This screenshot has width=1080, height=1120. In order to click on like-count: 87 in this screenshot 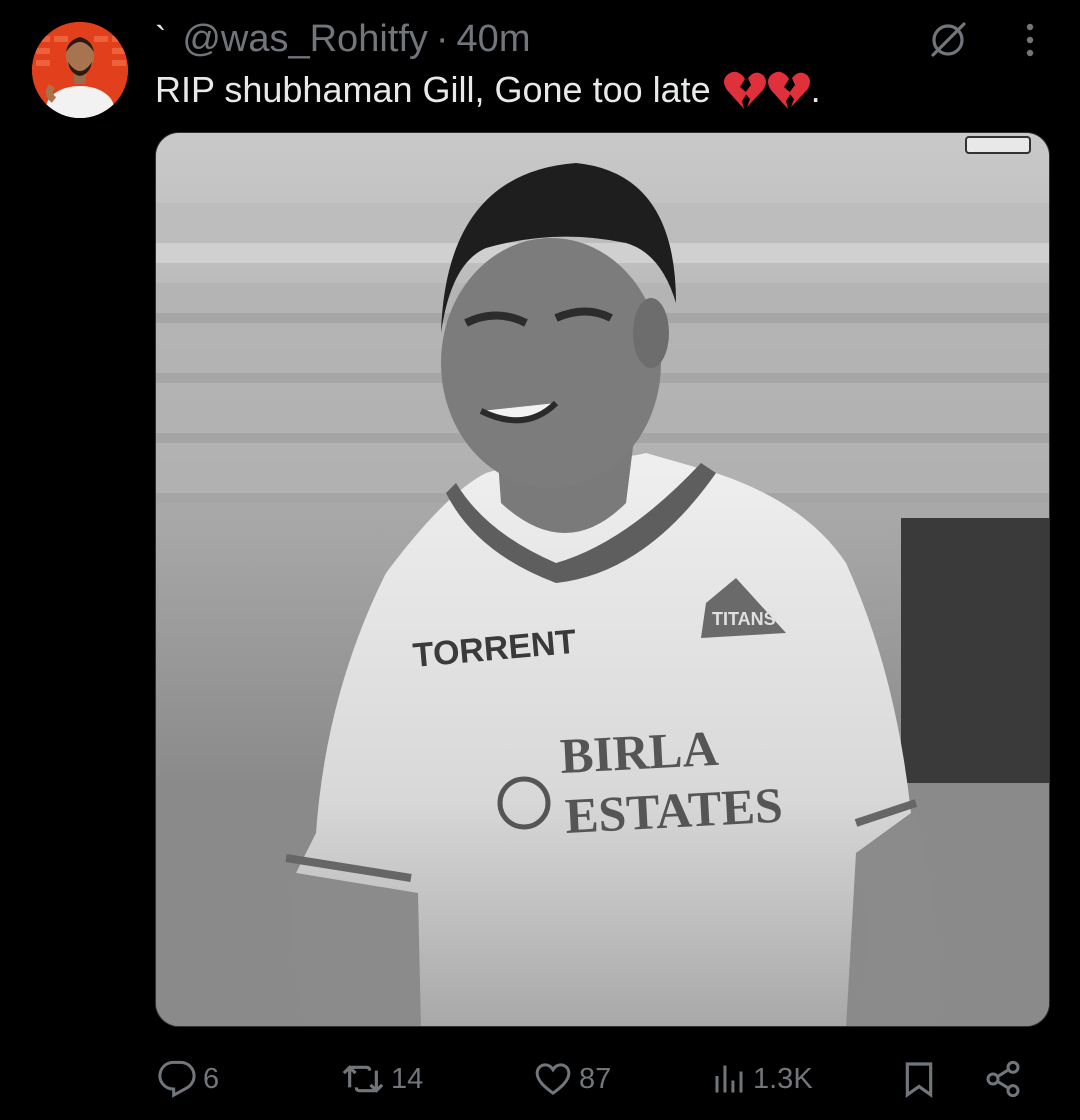, I will do `click(595, 1078)`.